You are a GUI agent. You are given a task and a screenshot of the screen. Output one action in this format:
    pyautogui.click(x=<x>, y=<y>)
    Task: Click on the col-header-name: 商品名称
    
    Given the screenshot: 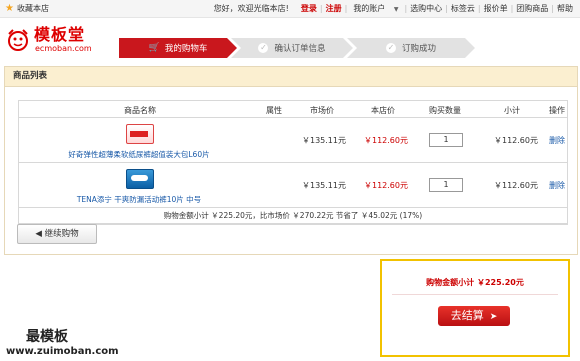 What is the action you would take?
    pyautogui.click(x=140, y=110)
    